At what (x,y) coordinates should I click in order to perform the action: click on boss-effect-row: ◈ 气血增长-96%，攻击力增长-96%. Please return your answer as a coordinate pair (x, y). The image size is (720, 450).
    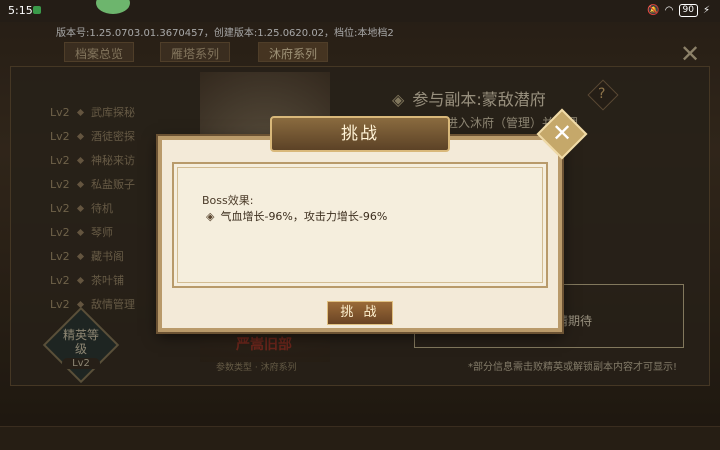
    Looking at the image, I should click on (296, 216).